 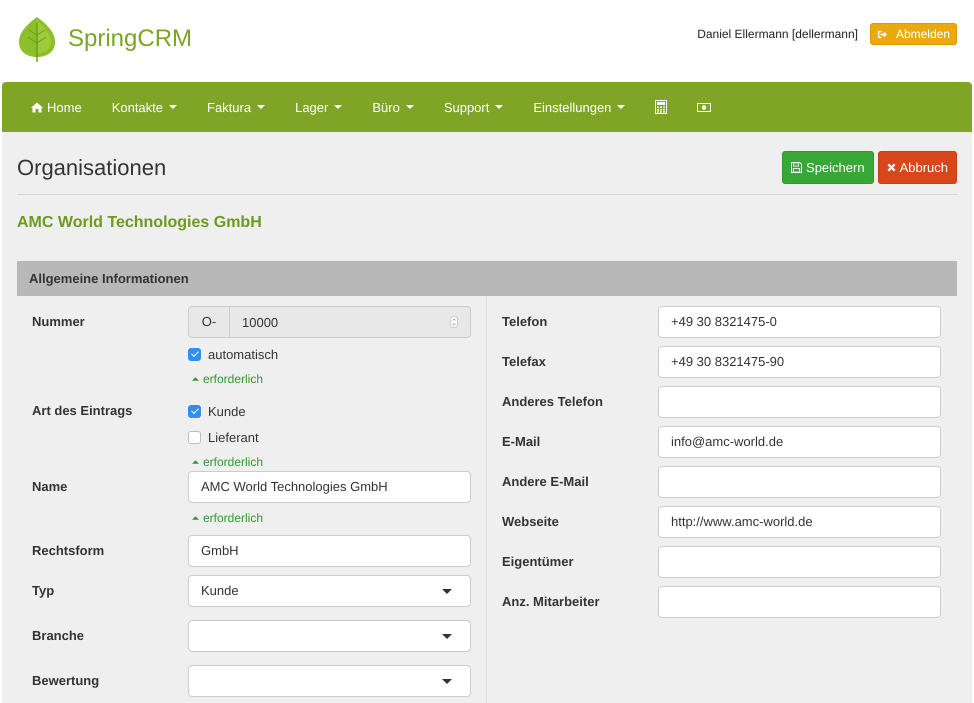 I want to click on field-label: Typ, so click(x=44, y=591).